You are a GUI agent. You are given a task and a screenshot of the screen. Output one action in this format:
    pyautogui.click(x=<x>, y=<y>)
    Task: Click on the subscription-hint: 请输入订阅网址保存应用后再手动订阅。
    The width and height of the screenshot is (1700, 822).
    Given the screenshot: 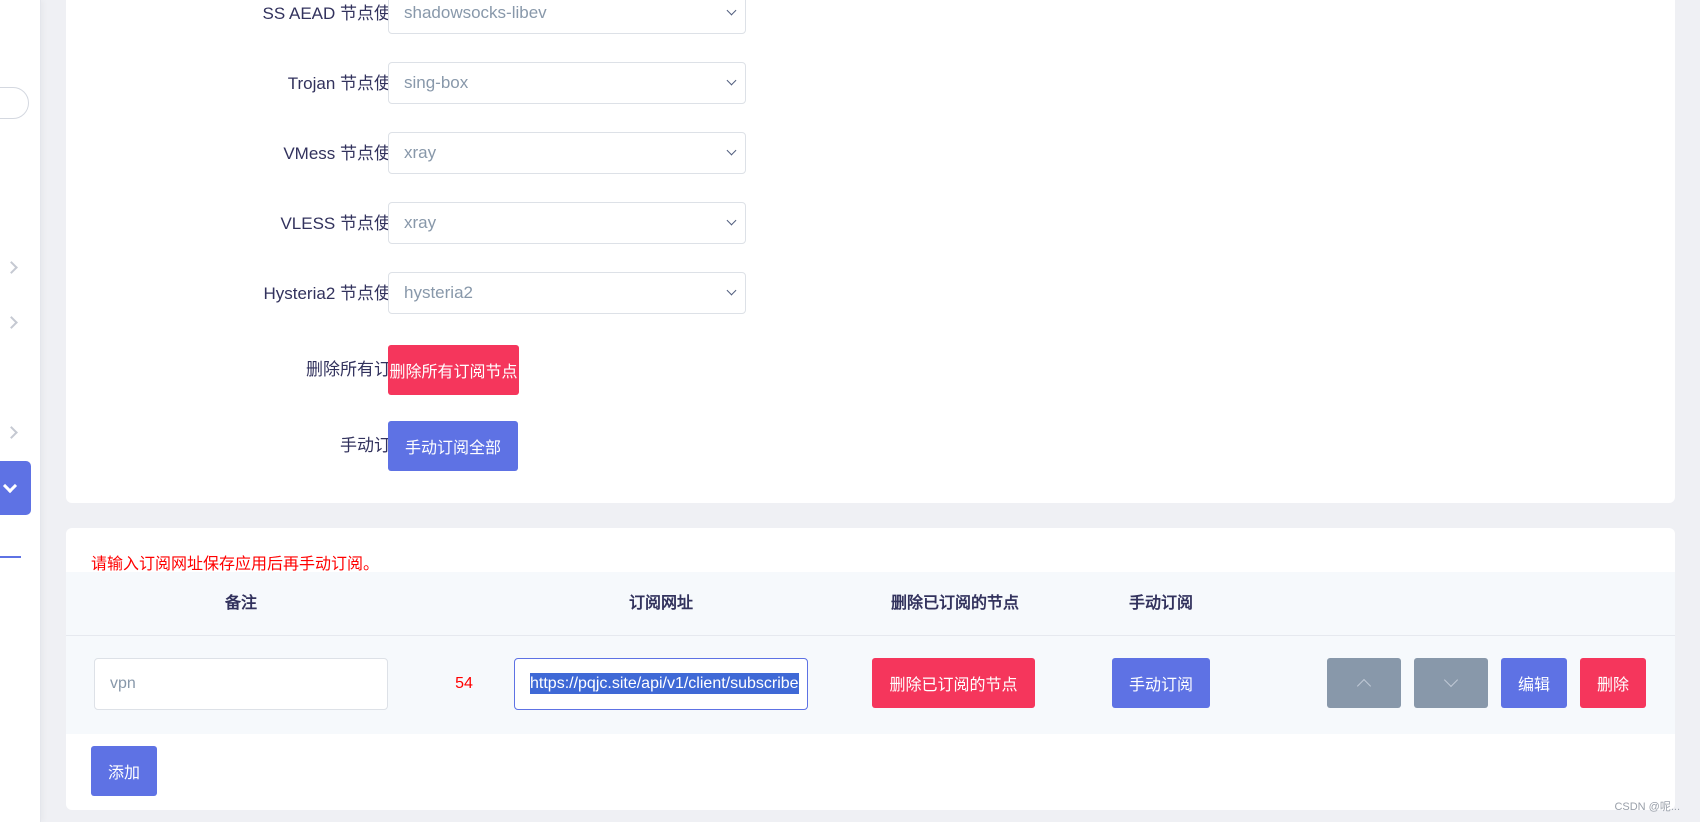 What is the action you would take?
    pyautogui.click(x=235, y=564)
    